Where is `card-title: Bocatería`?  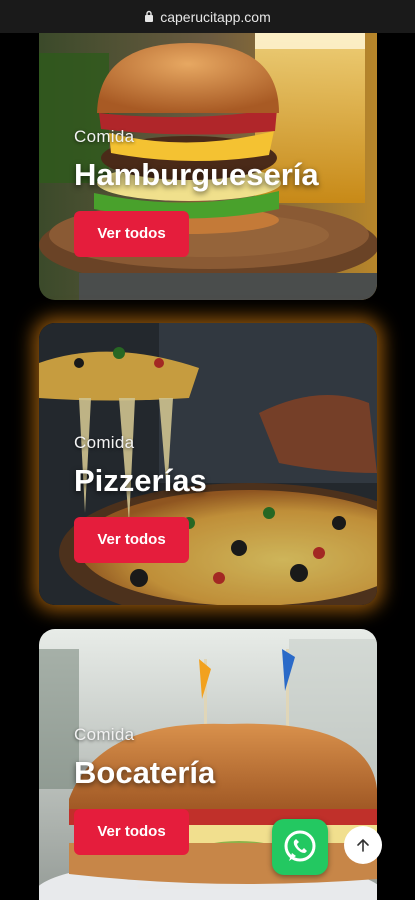
card-title: Bocatería is located at coordinates (145, 772).